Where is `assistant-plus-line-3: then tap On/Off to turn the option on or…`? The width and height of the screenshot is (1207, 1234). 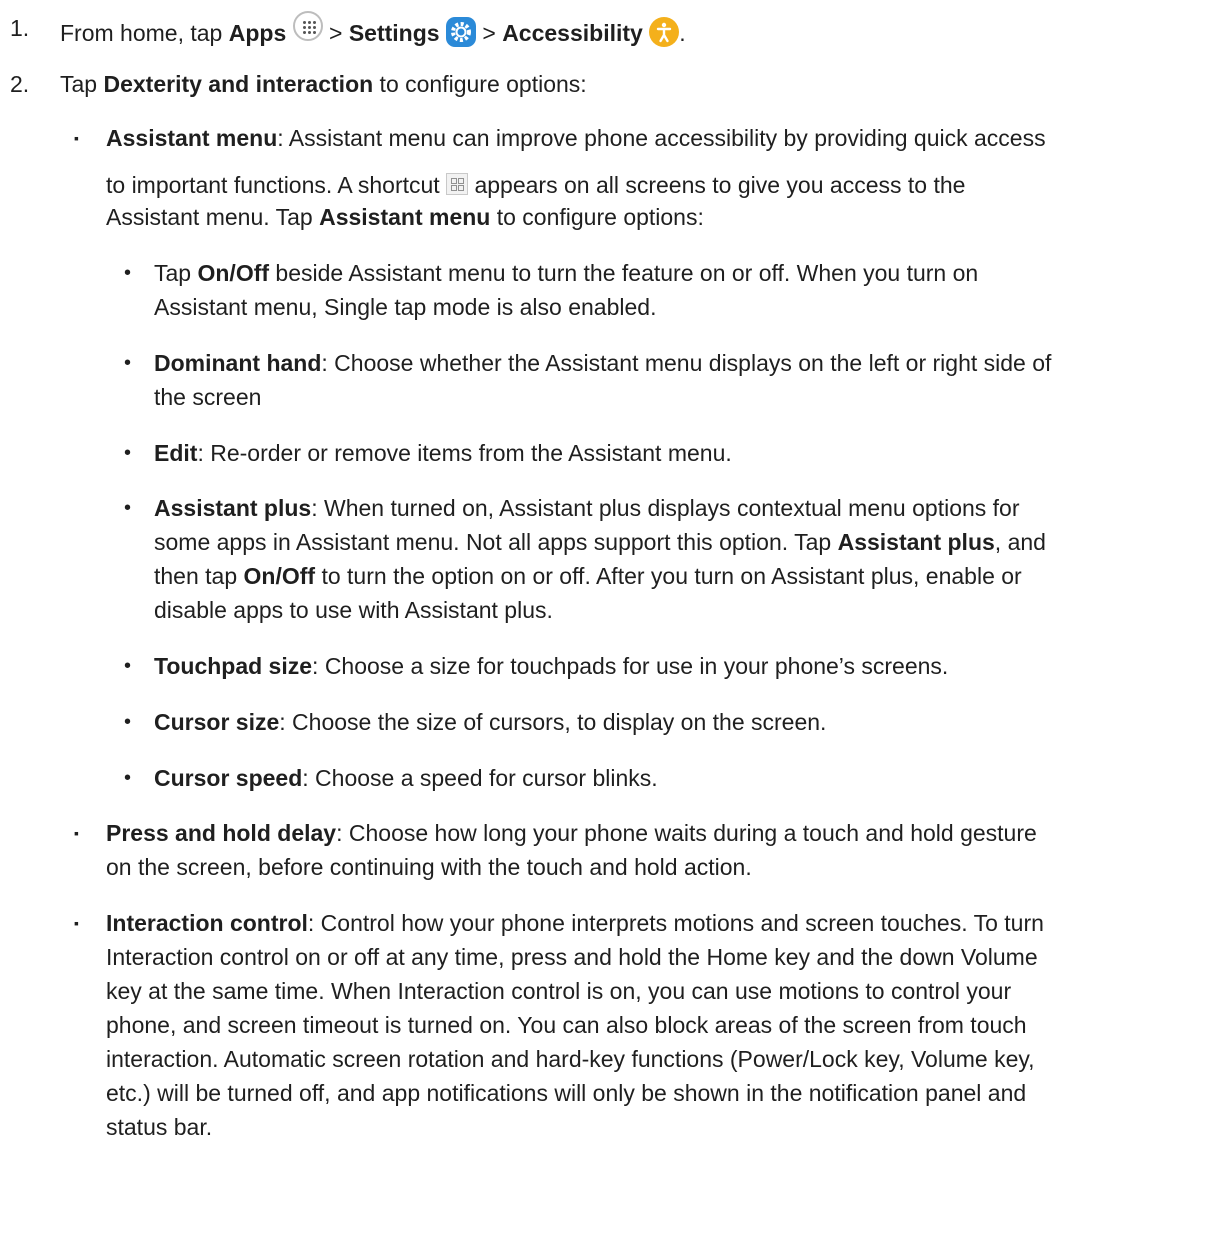
assistant-plus-line-3: then tap On/Off to turn the option on or… is located at coordinates (588, 576).